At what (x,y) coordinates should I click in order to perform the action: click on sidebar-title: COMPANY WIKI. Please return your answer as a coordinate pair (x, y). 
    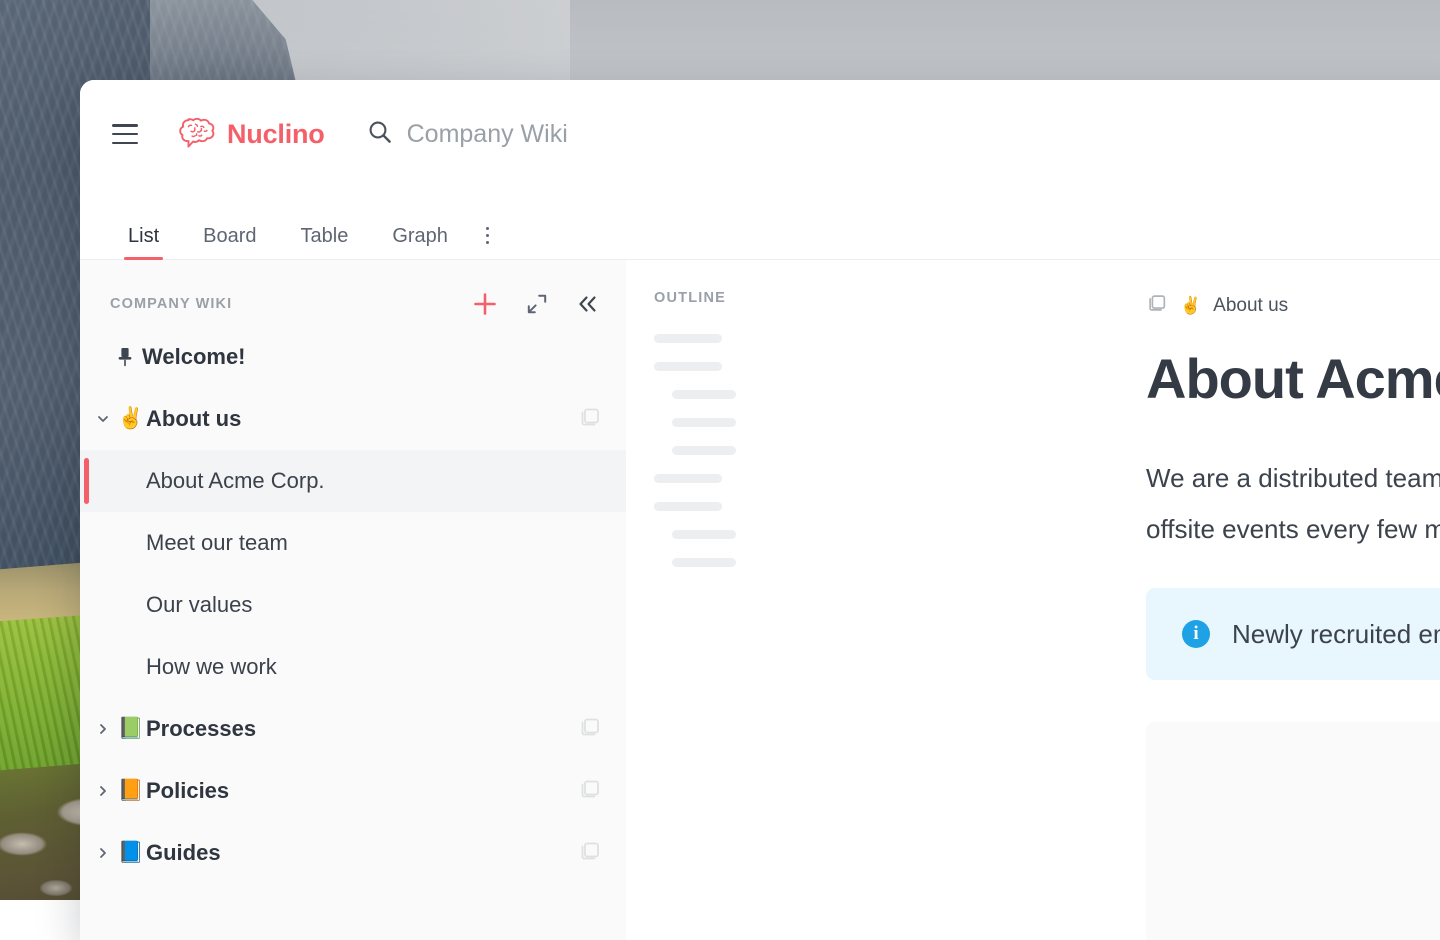
    Looking at the image, I should click on (171, 304).